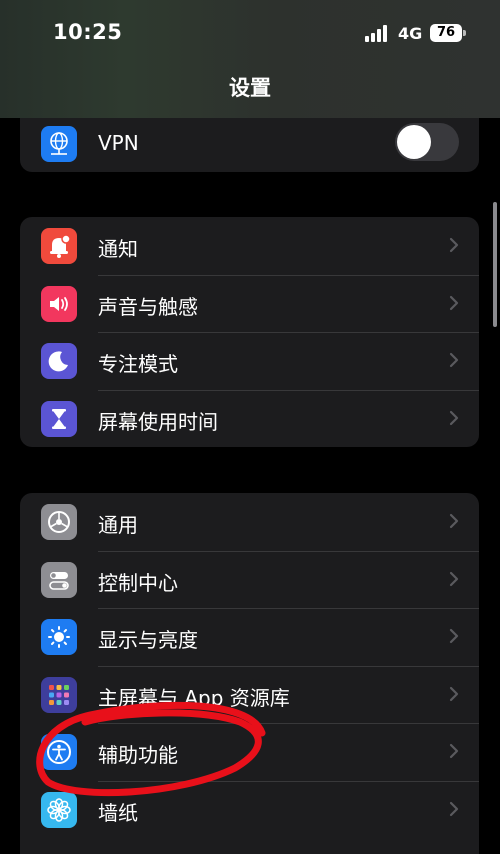 This screenshot has height=854, width=500. Describe the element at coordinates (59, 303) in the screenshot. I see `speaker-icon` at that location.